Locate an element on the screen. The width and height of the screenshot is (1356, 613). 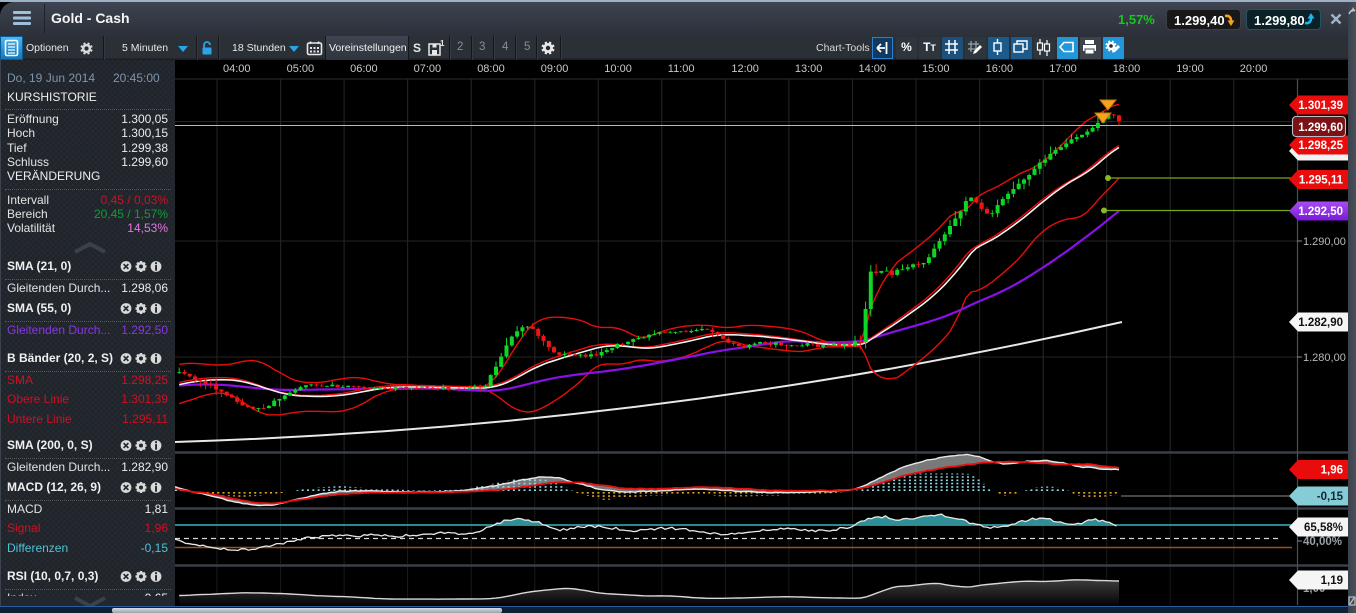
svg-text: 1.299,60 is located at coordinates (1320, 128).